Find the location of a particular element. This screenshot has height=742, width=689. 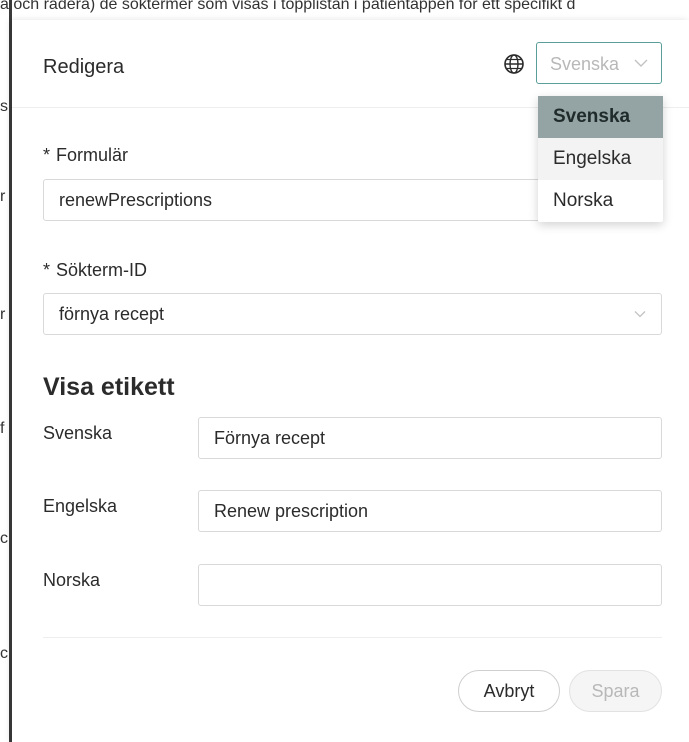

language-select: Svenska is located at coordinates (599, 63).